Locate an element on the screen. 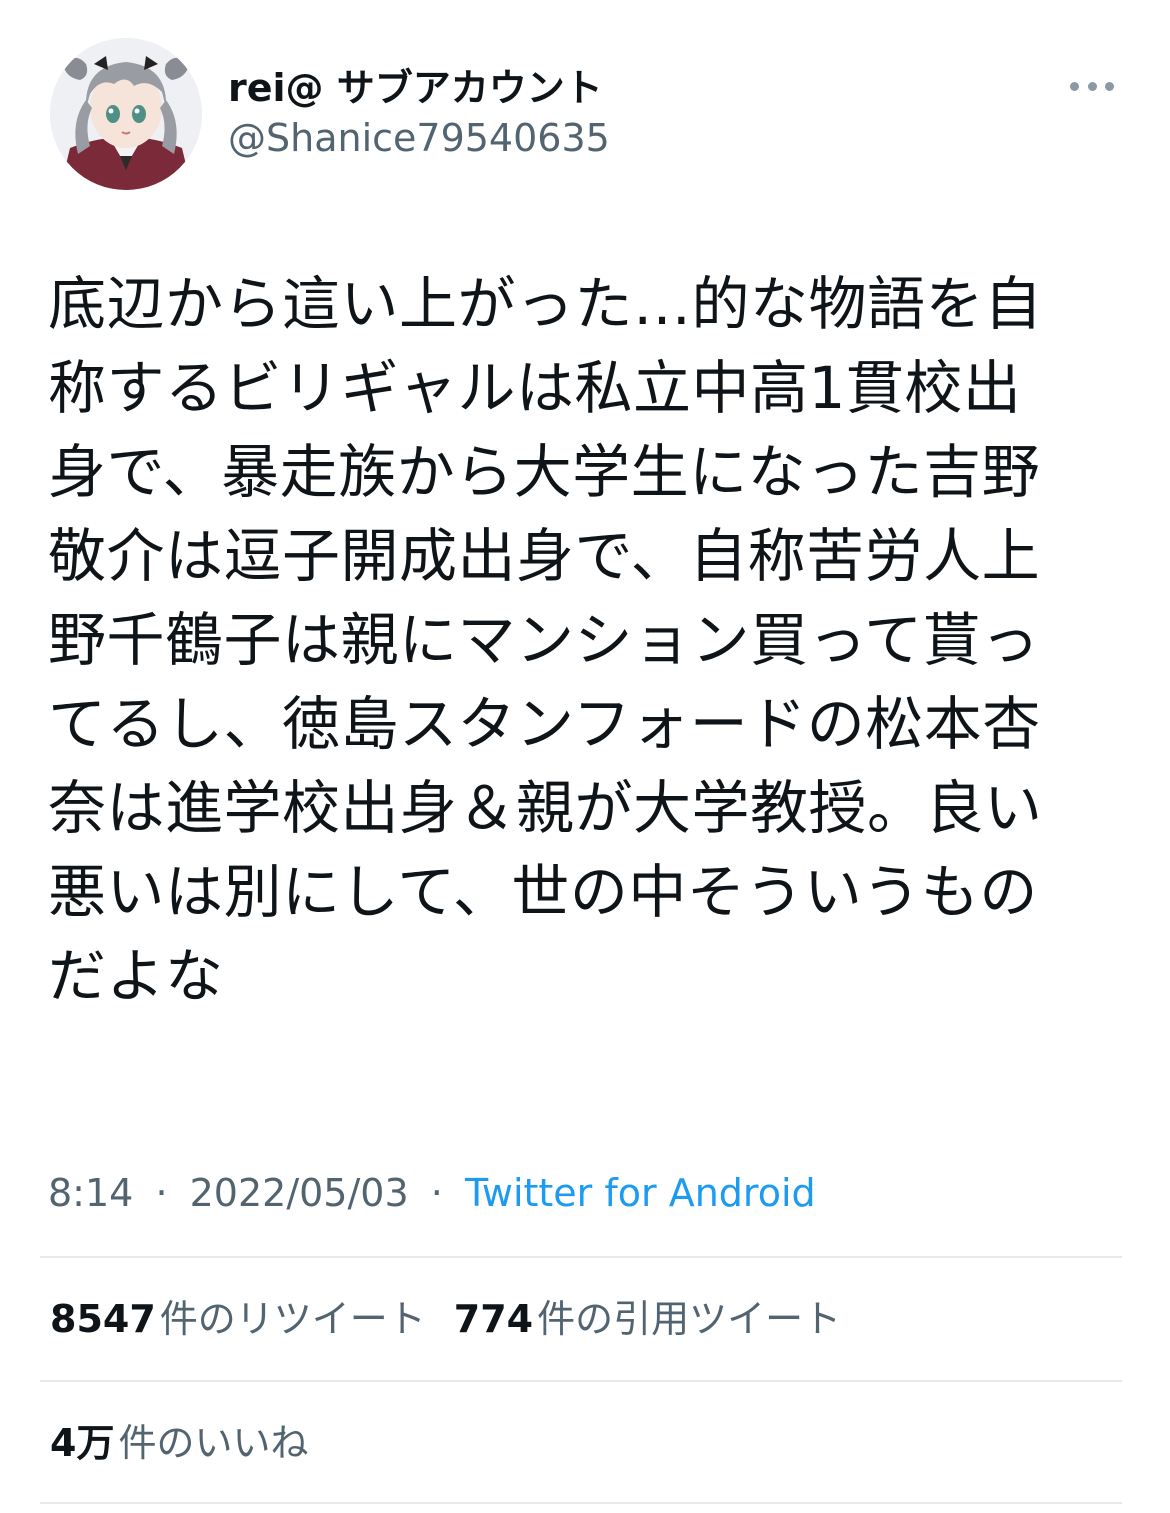 The width and height of the screenshot is (1170, 1513). quotes-label: 件の引用ツイート is located at coordinates (689, 1319).